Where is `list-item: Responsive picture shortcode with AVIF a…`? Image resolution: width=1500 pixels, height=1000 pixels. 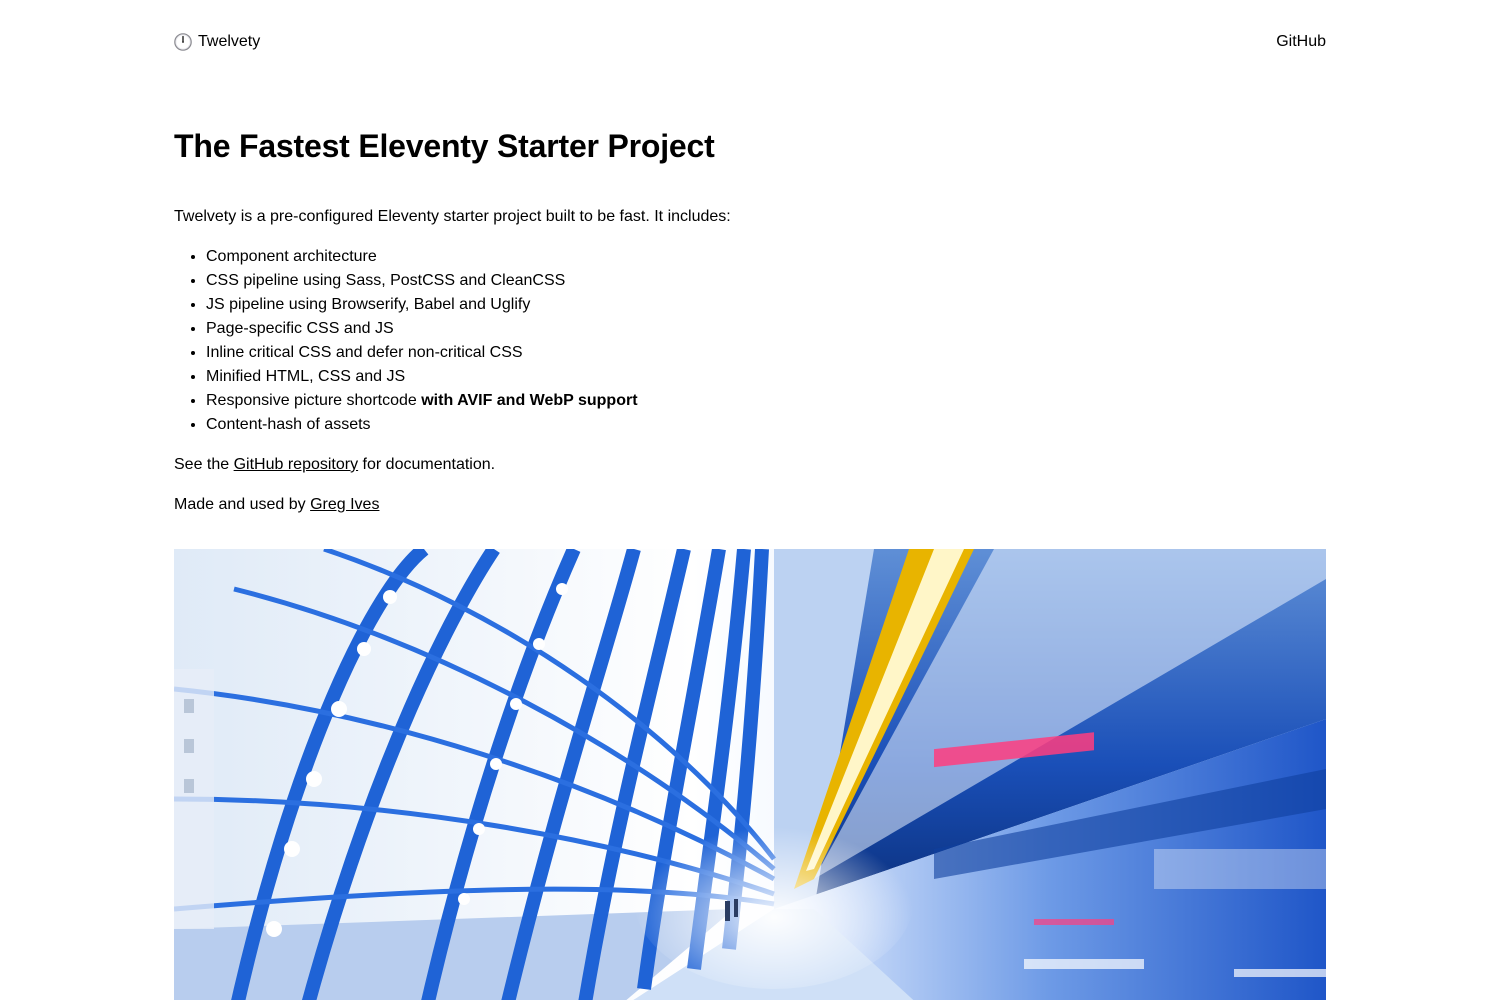 list-item: Responsive picture shortcode with AVIF a… is located at coordinates (766, 401).